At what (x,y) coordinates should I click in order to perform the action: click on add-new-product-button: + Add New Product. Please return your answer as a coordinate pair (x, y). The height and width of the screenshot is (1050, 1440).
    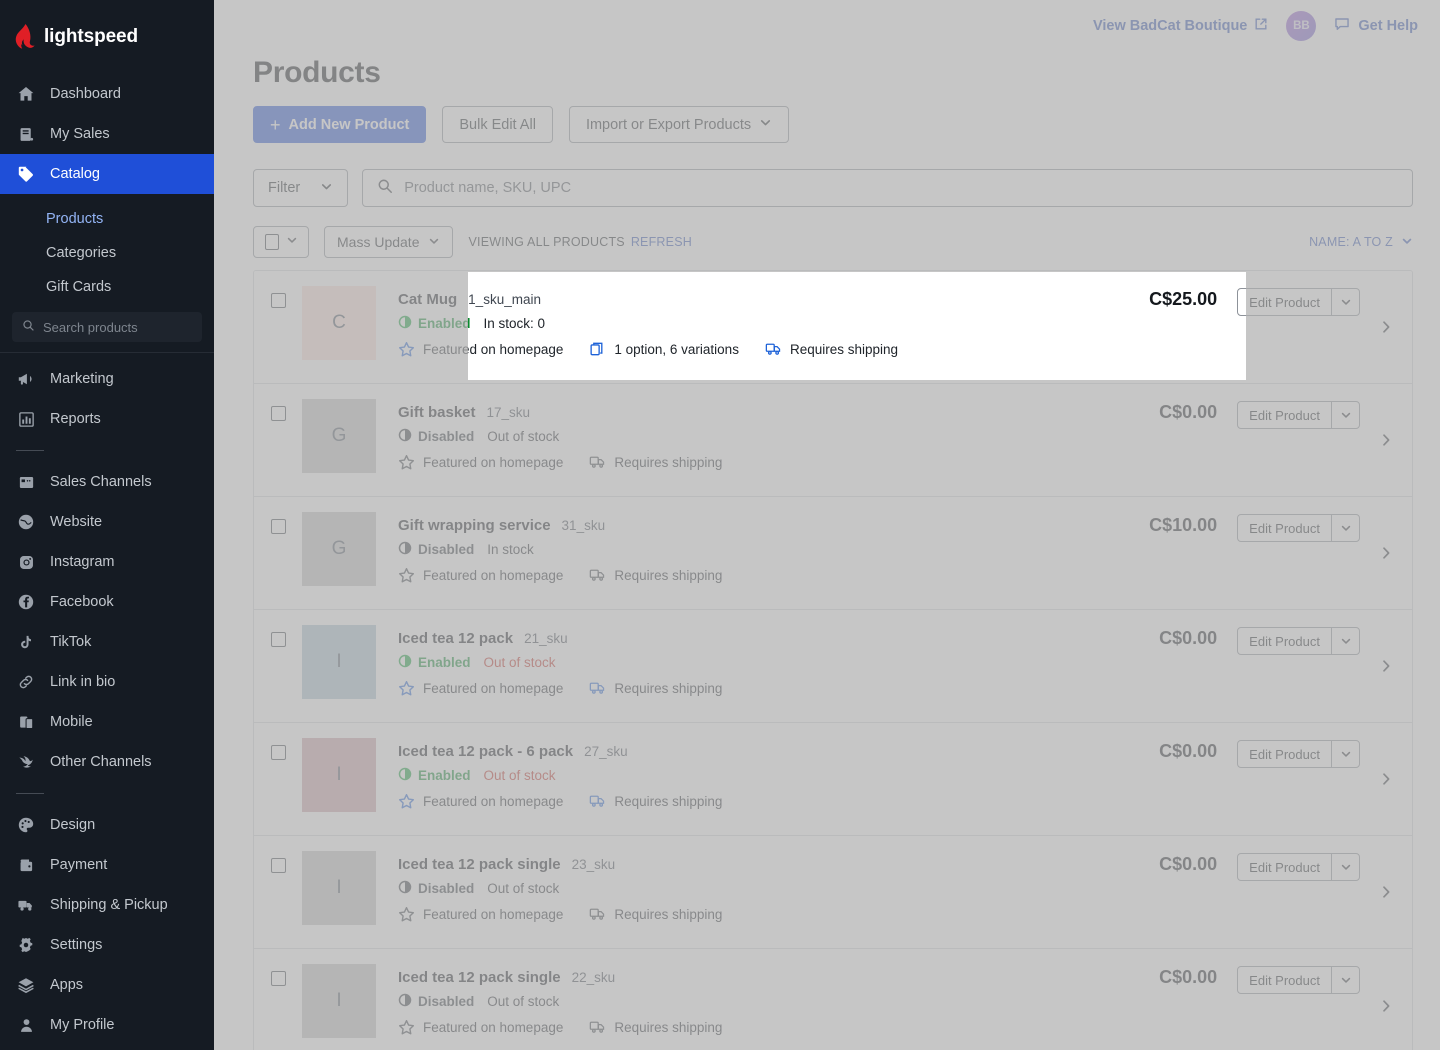
    Looking at the image, I should click on (340, 124).